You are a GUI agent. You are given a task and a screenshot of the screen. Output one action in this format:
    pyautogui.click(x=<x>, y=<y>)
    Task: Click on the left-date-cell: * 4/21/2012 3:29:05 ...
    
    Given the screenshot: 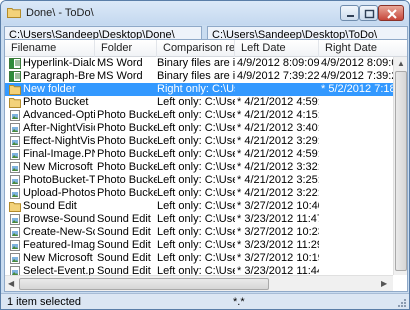 What is the action you would take?
    pyautogui.click(x=278, y=141)
    